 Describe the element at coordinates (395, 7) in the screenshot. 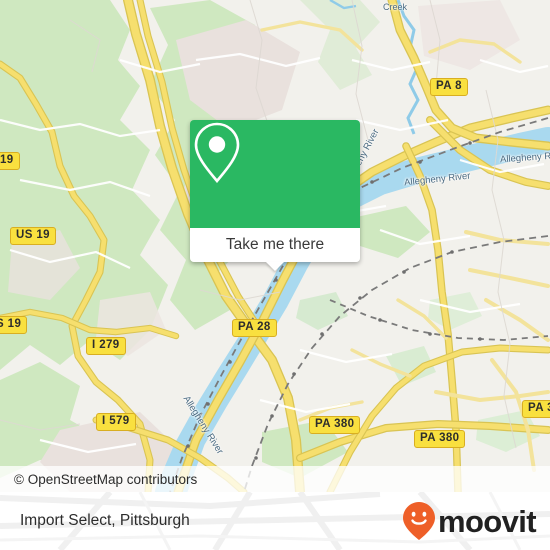

I see `creek-label: Creek` at that location.